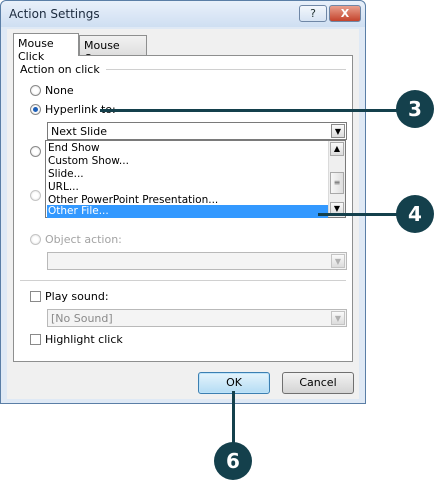 Image resolution: width=438 pixels, height=483 pixels. I want to click on none-label: None, so click(59, 90).